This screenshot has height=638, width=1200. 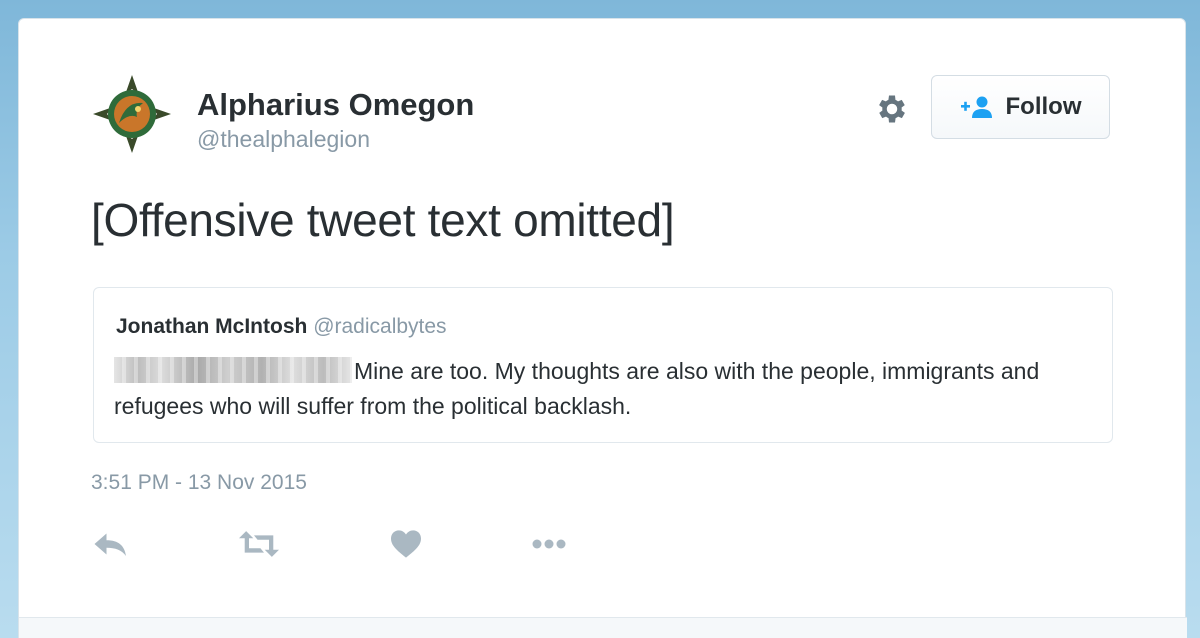 What do you see at coordinates (549, 544) in the screenshot?
I see `more-icon` at bounding box center [549, 544].